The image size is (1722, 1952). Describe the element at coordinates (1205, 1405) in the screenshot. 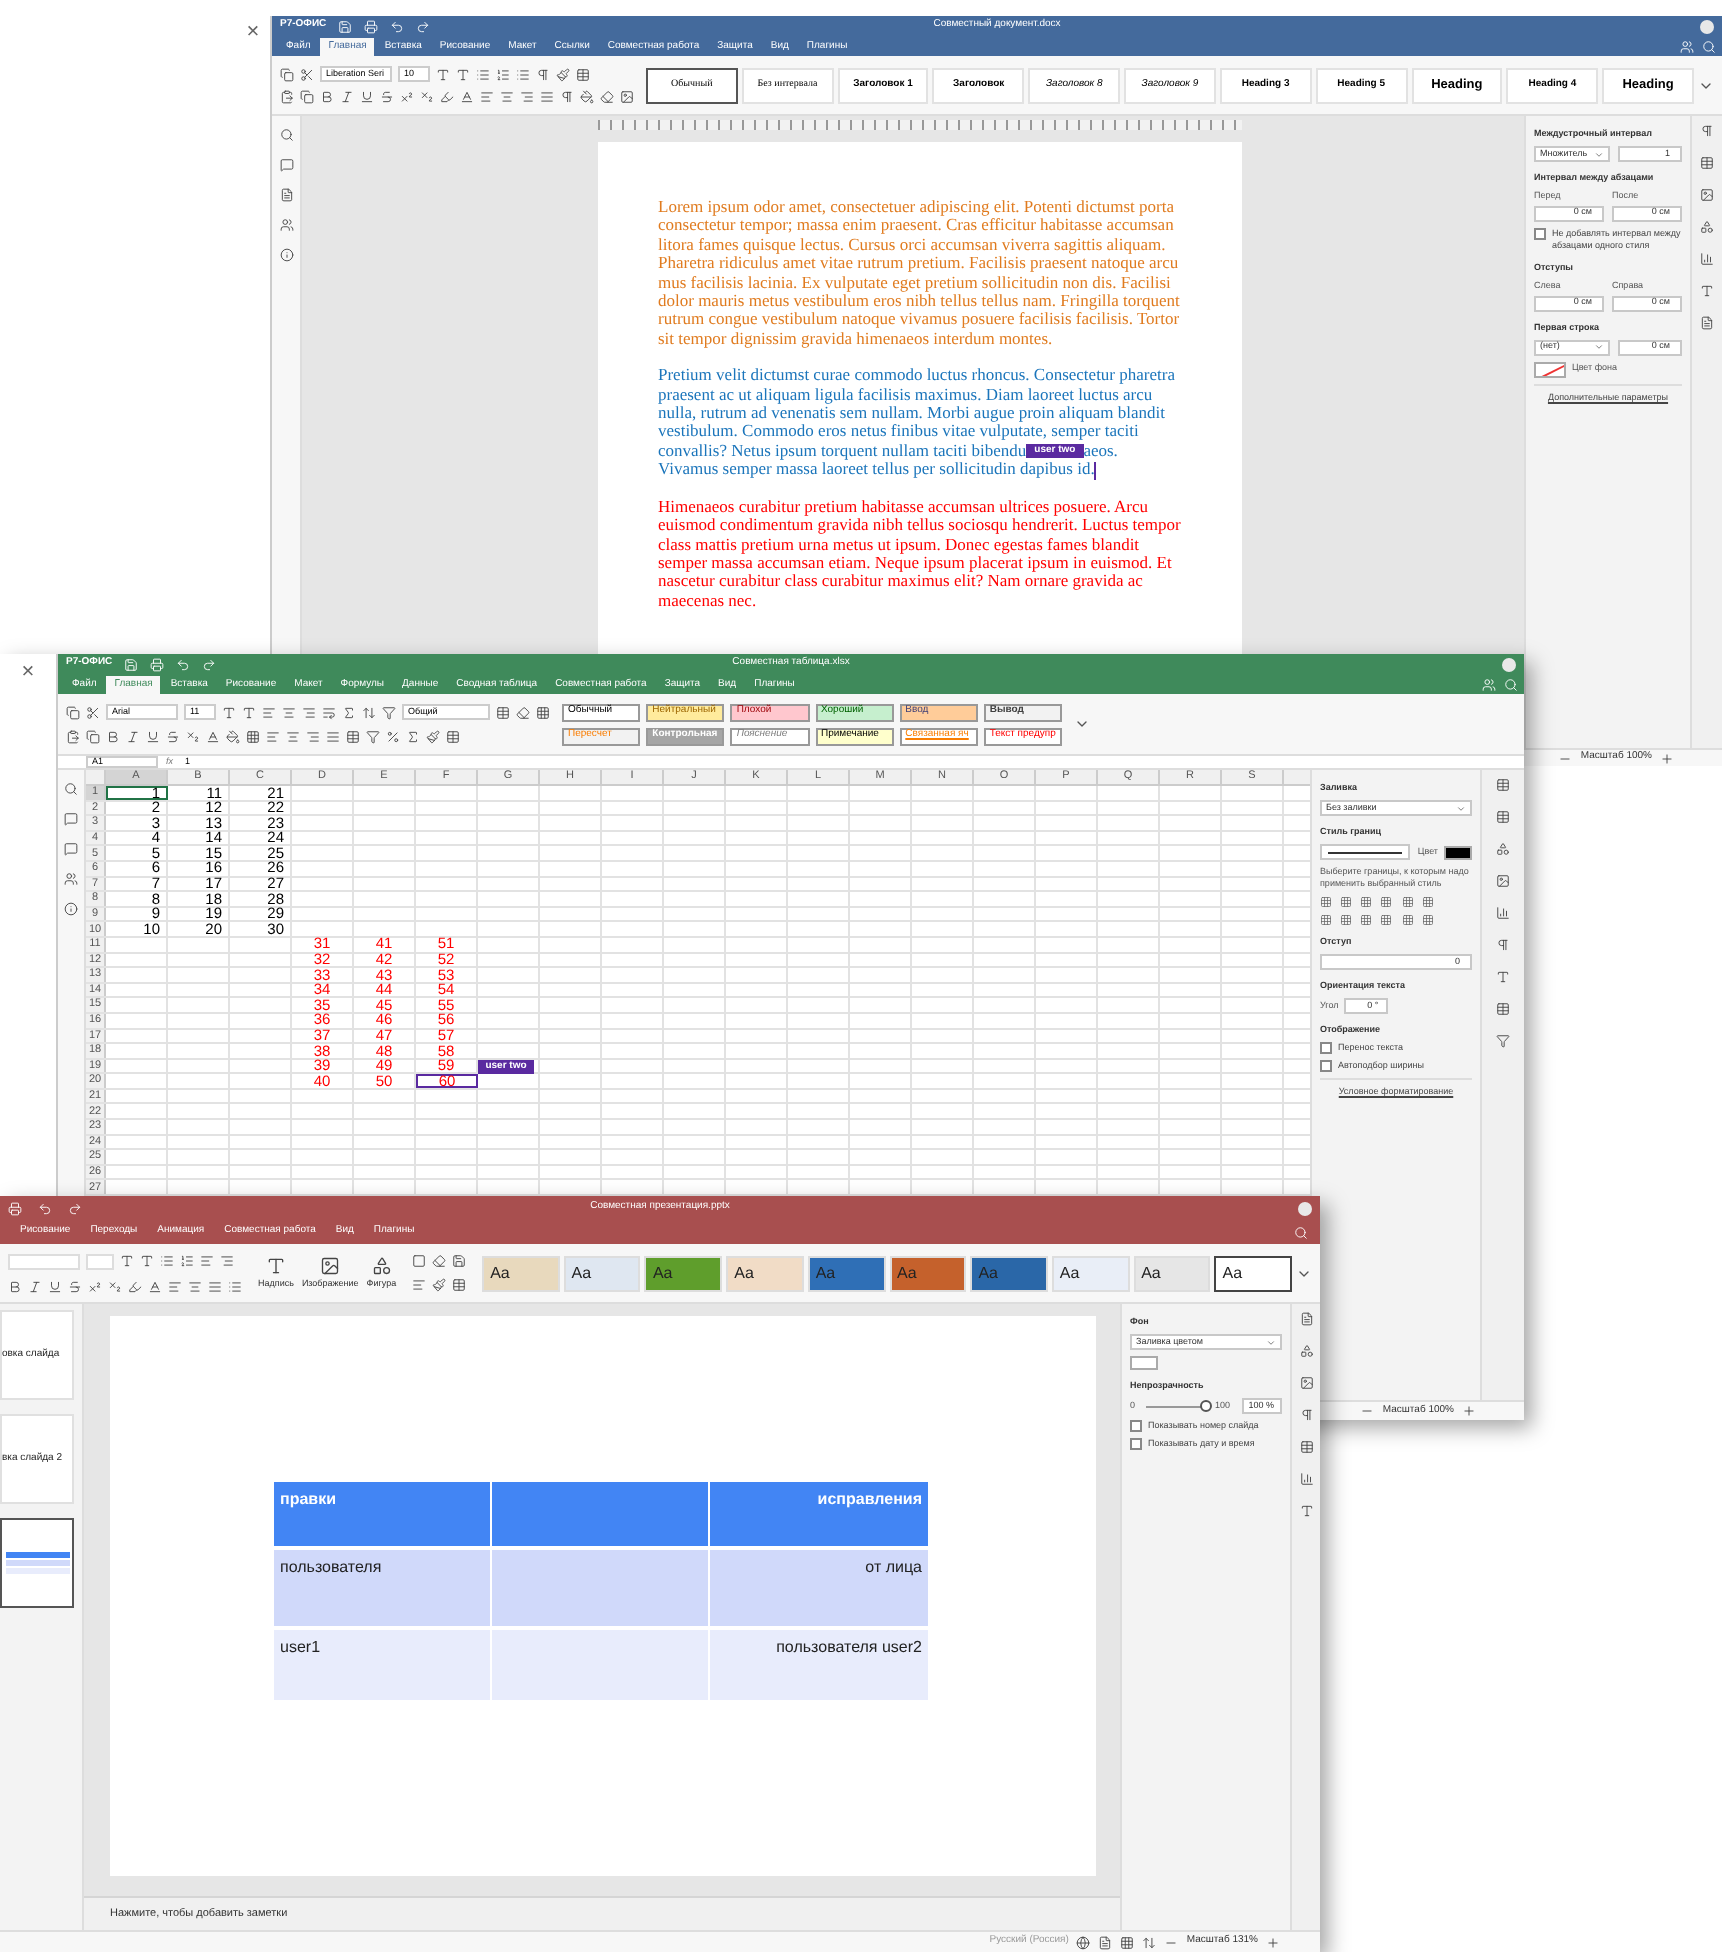

I see `slider-thumb` at that location.